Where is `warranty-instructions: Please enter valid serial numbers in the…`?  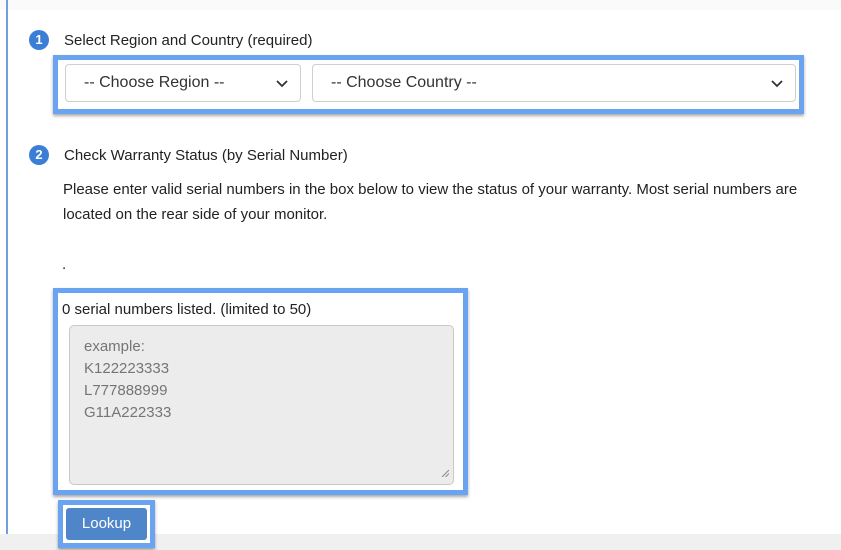 warranty-instructions: Please enter valid serial numbers in the… is located at coordinates (430, 202).